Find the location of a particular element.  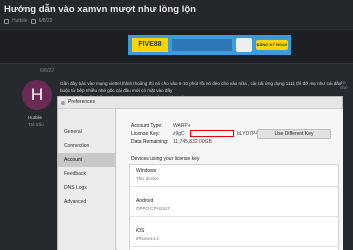

post-date: 6/8/22 is located at coordinates (47, 71).